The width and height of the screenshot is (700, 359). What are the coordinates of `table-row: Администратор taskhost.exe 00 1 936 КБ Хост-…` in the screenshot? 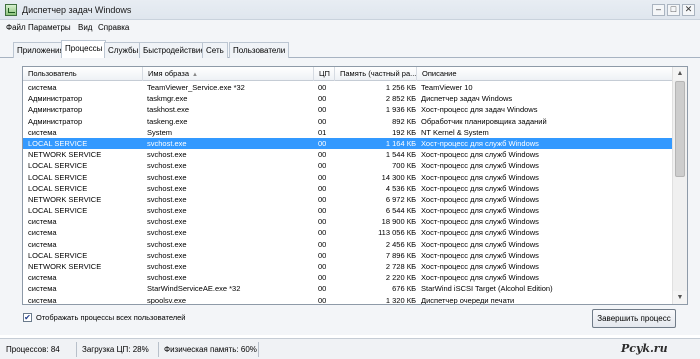 It's located at (347, 109).